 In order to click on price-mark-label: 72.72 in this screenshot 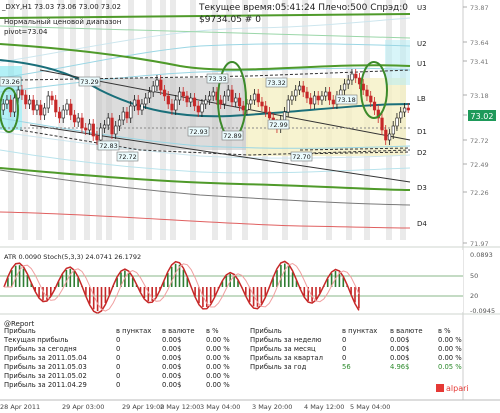, I will do `click(127, 157)`.